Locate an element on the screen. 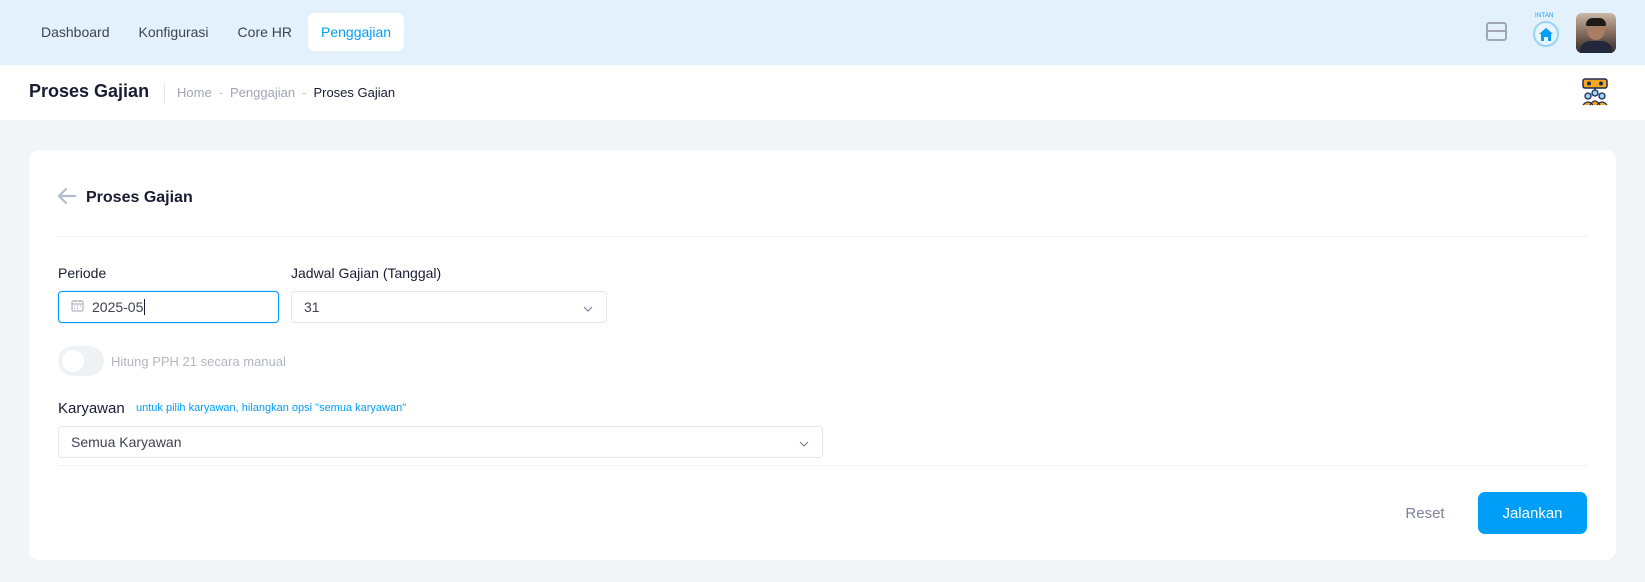 The width and height of the screenshot is (1645, 582). layout-toggle-icon is located at coordinates (1496, 31).